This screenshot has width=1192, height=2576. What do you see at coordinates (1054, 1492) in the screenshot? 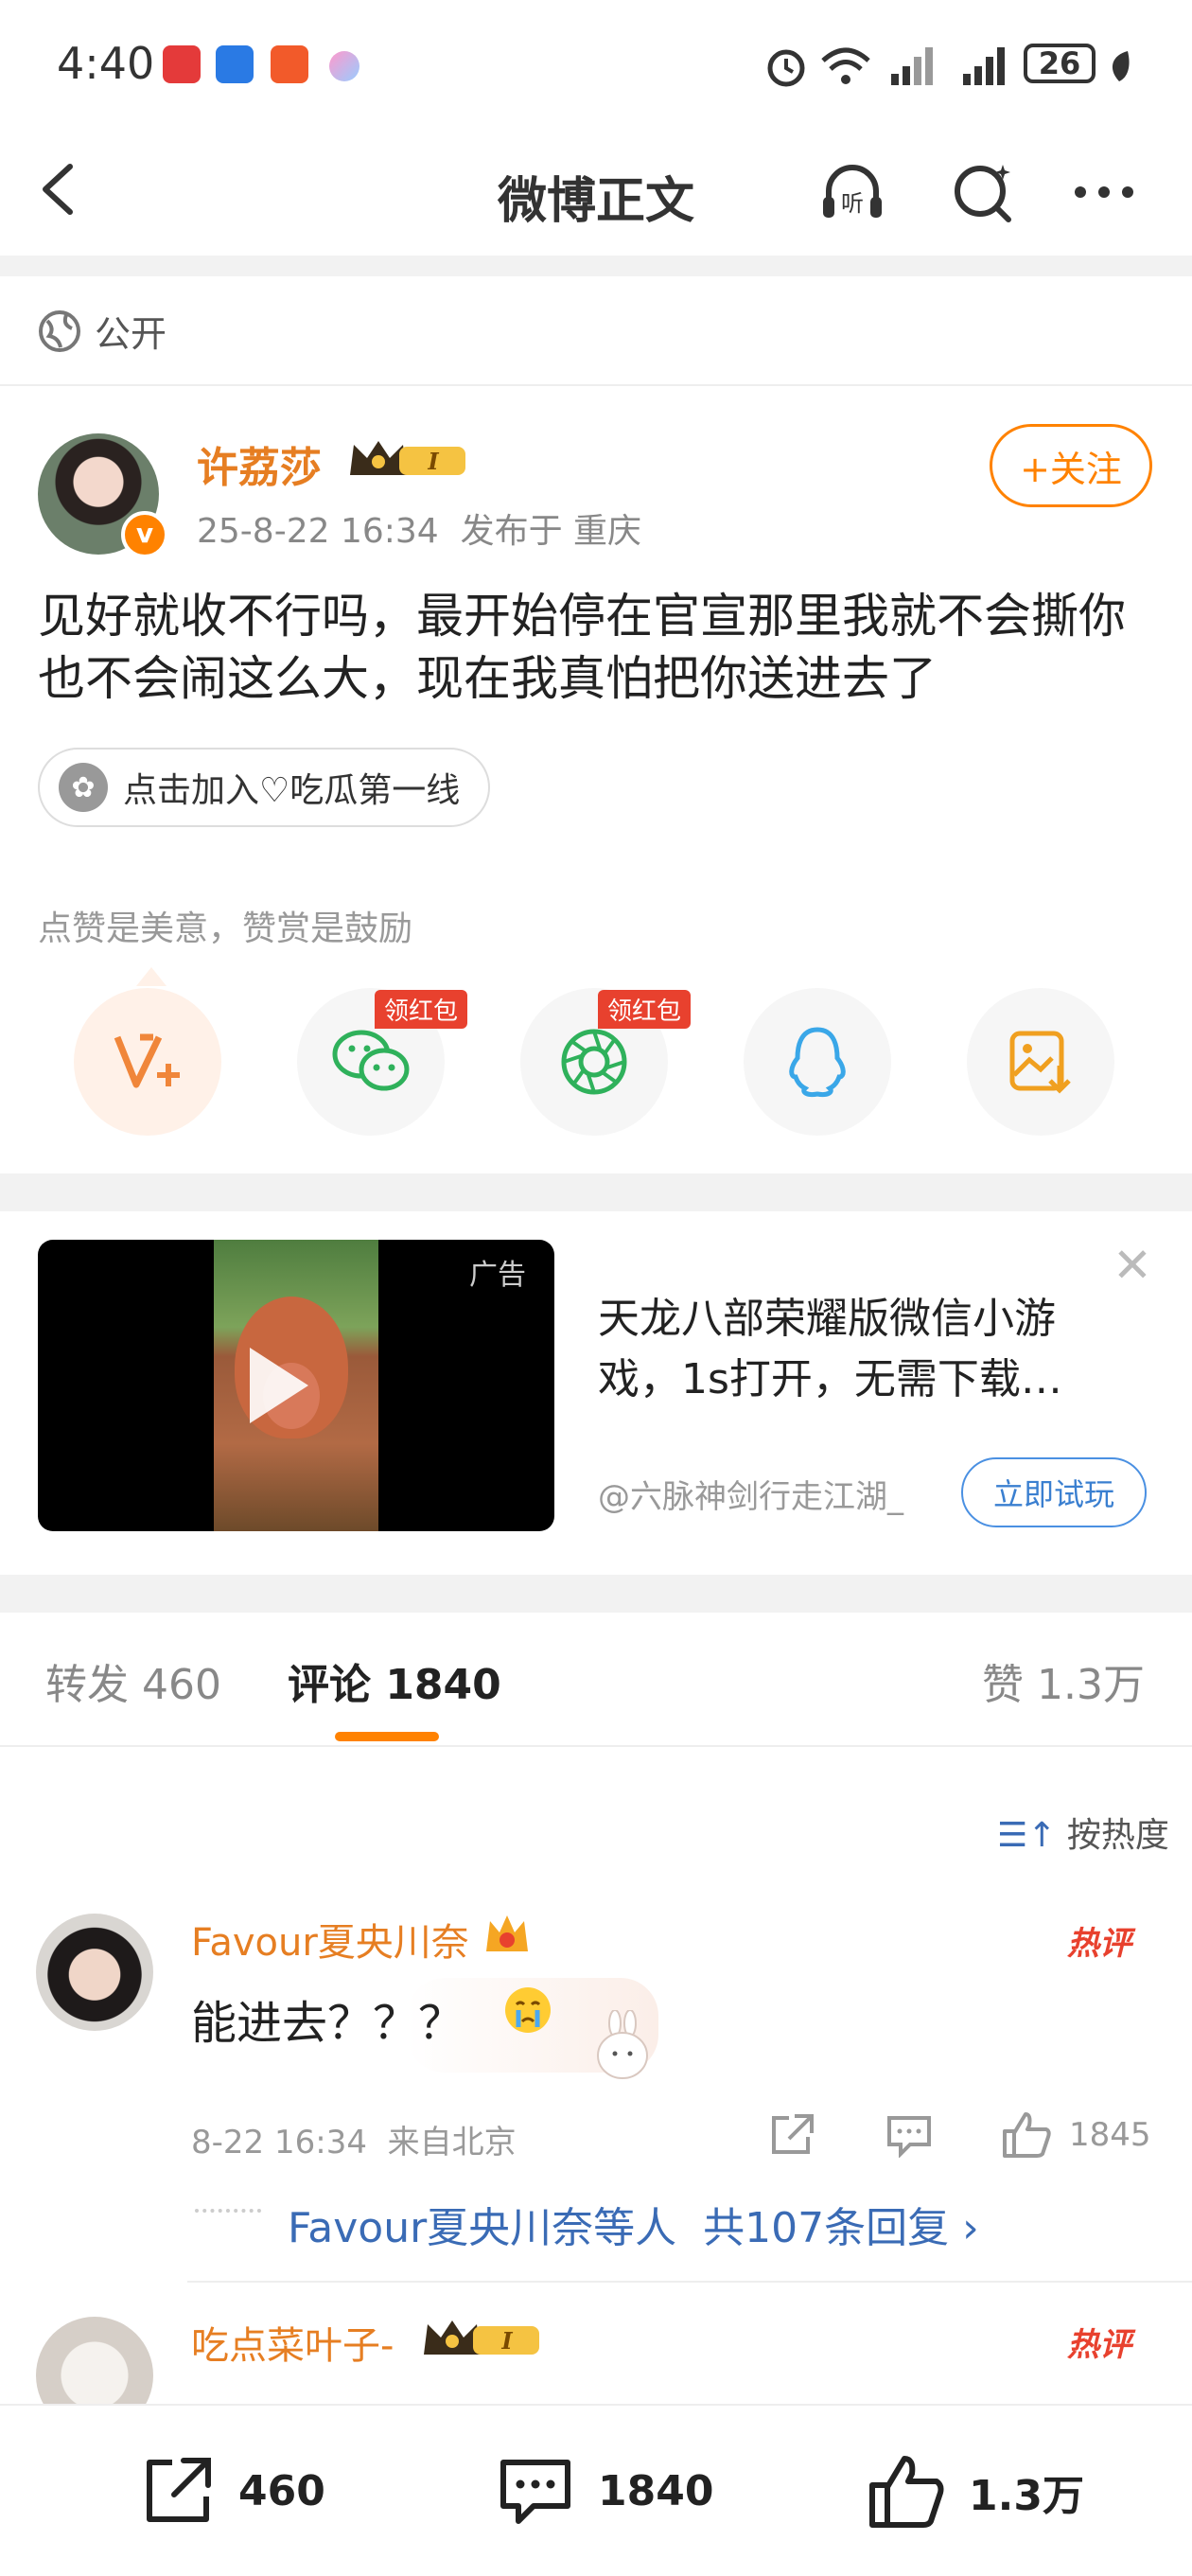
I see `try-now-button: 立即试玩` at bounding box center [1054, 1492].